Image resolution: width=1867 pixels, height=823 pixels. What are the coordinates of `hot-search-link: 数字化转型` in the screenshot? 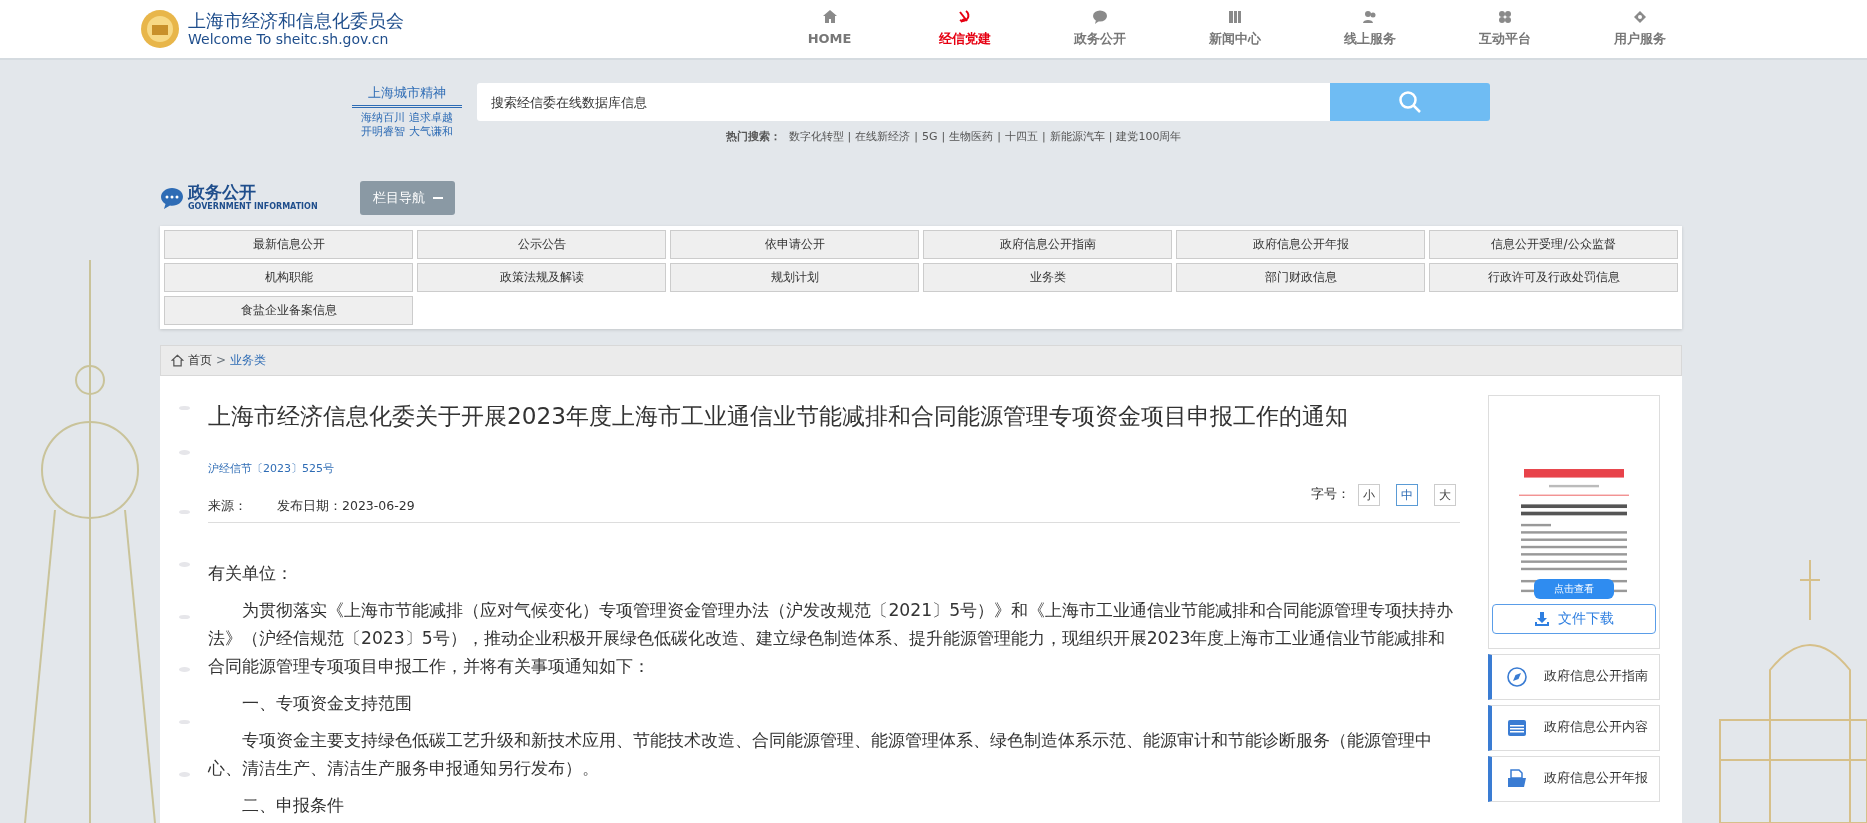 It's located at (816, 137).